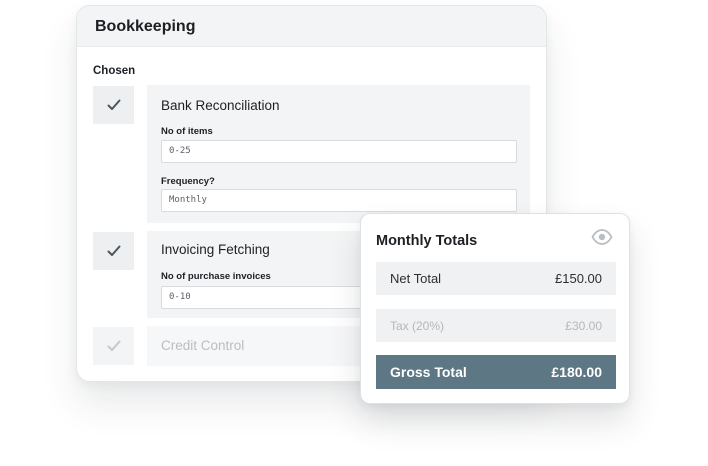 This screenshot has height=466, width=708. I want to click on credit-control-title: Credit Control, so click(203, 345).